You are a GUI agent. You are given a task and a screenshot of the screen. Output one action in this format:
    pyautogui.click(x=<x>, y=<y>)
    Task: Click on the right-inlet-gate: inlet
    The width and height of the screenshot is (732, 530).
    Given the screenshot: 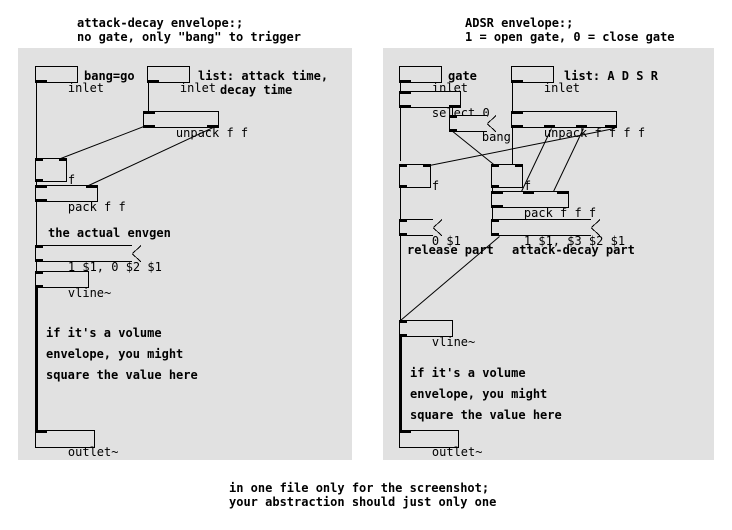 What is the action you would take?
    pyautogui.click(x=433, y=80)
    